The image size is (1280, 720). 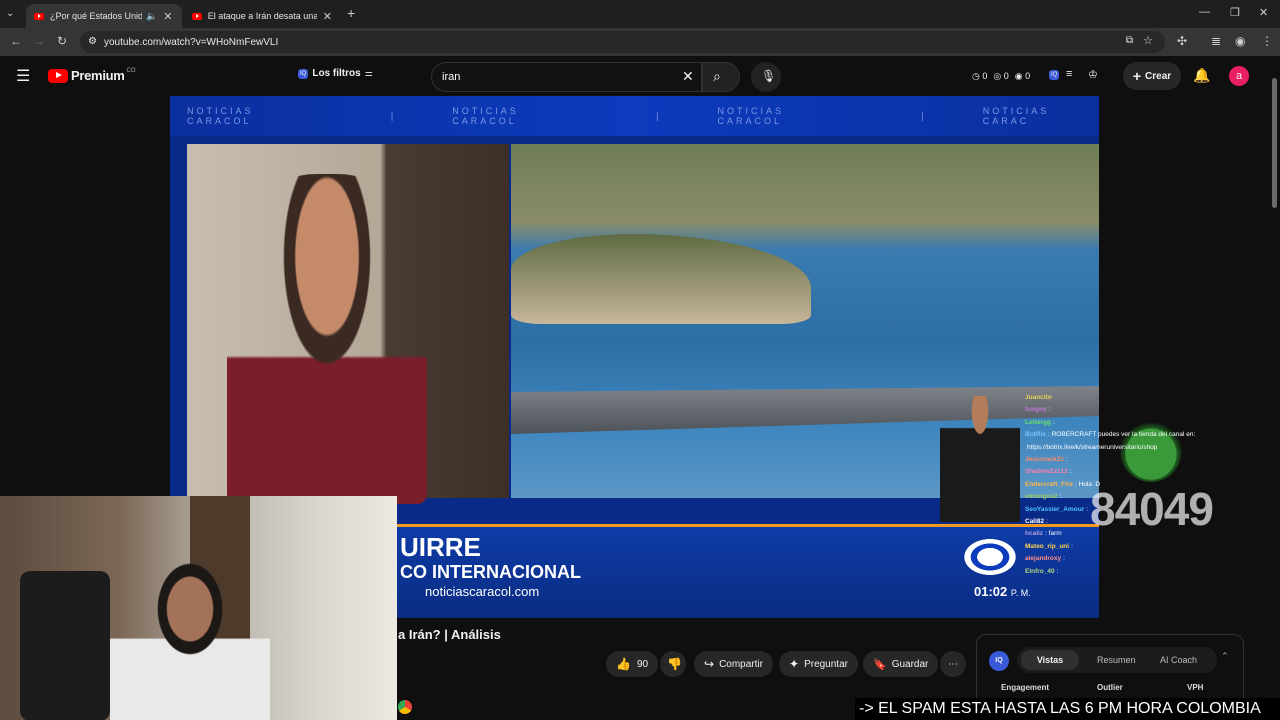 I want to click on install-icon: ⧉, so click(x=1129, y=40).